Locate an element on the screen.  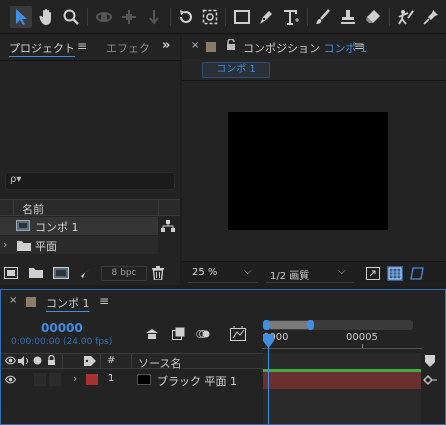
playhead-icon is located at coordinates (268, 341).